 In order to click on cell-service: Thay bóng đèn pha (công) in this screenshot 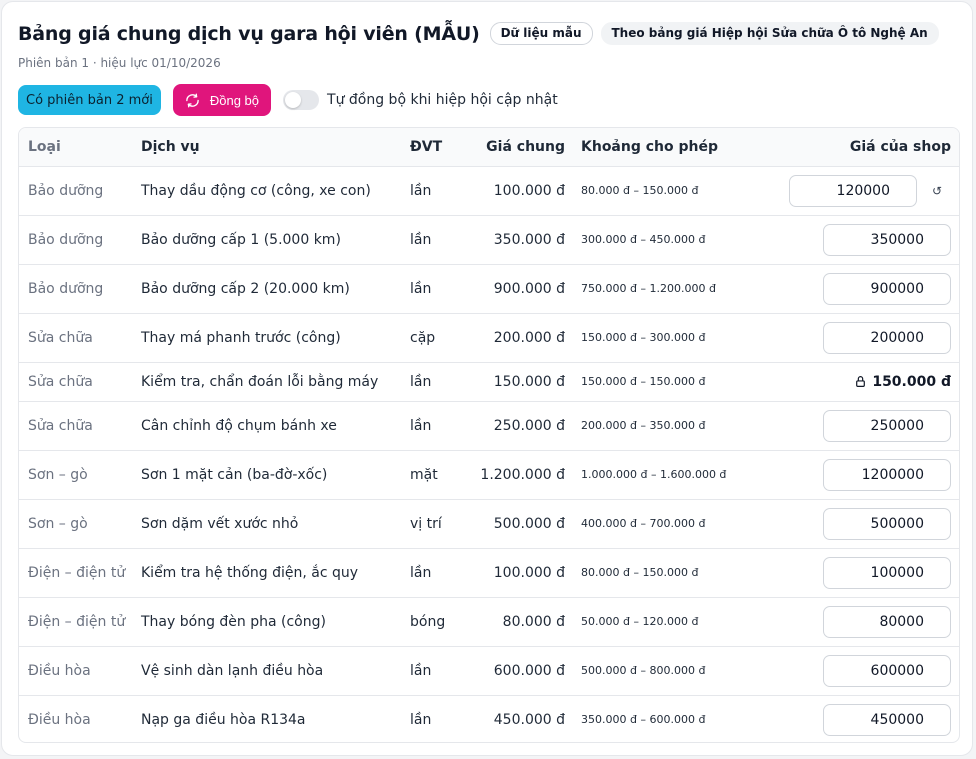, I will do `click(275, 622)`.